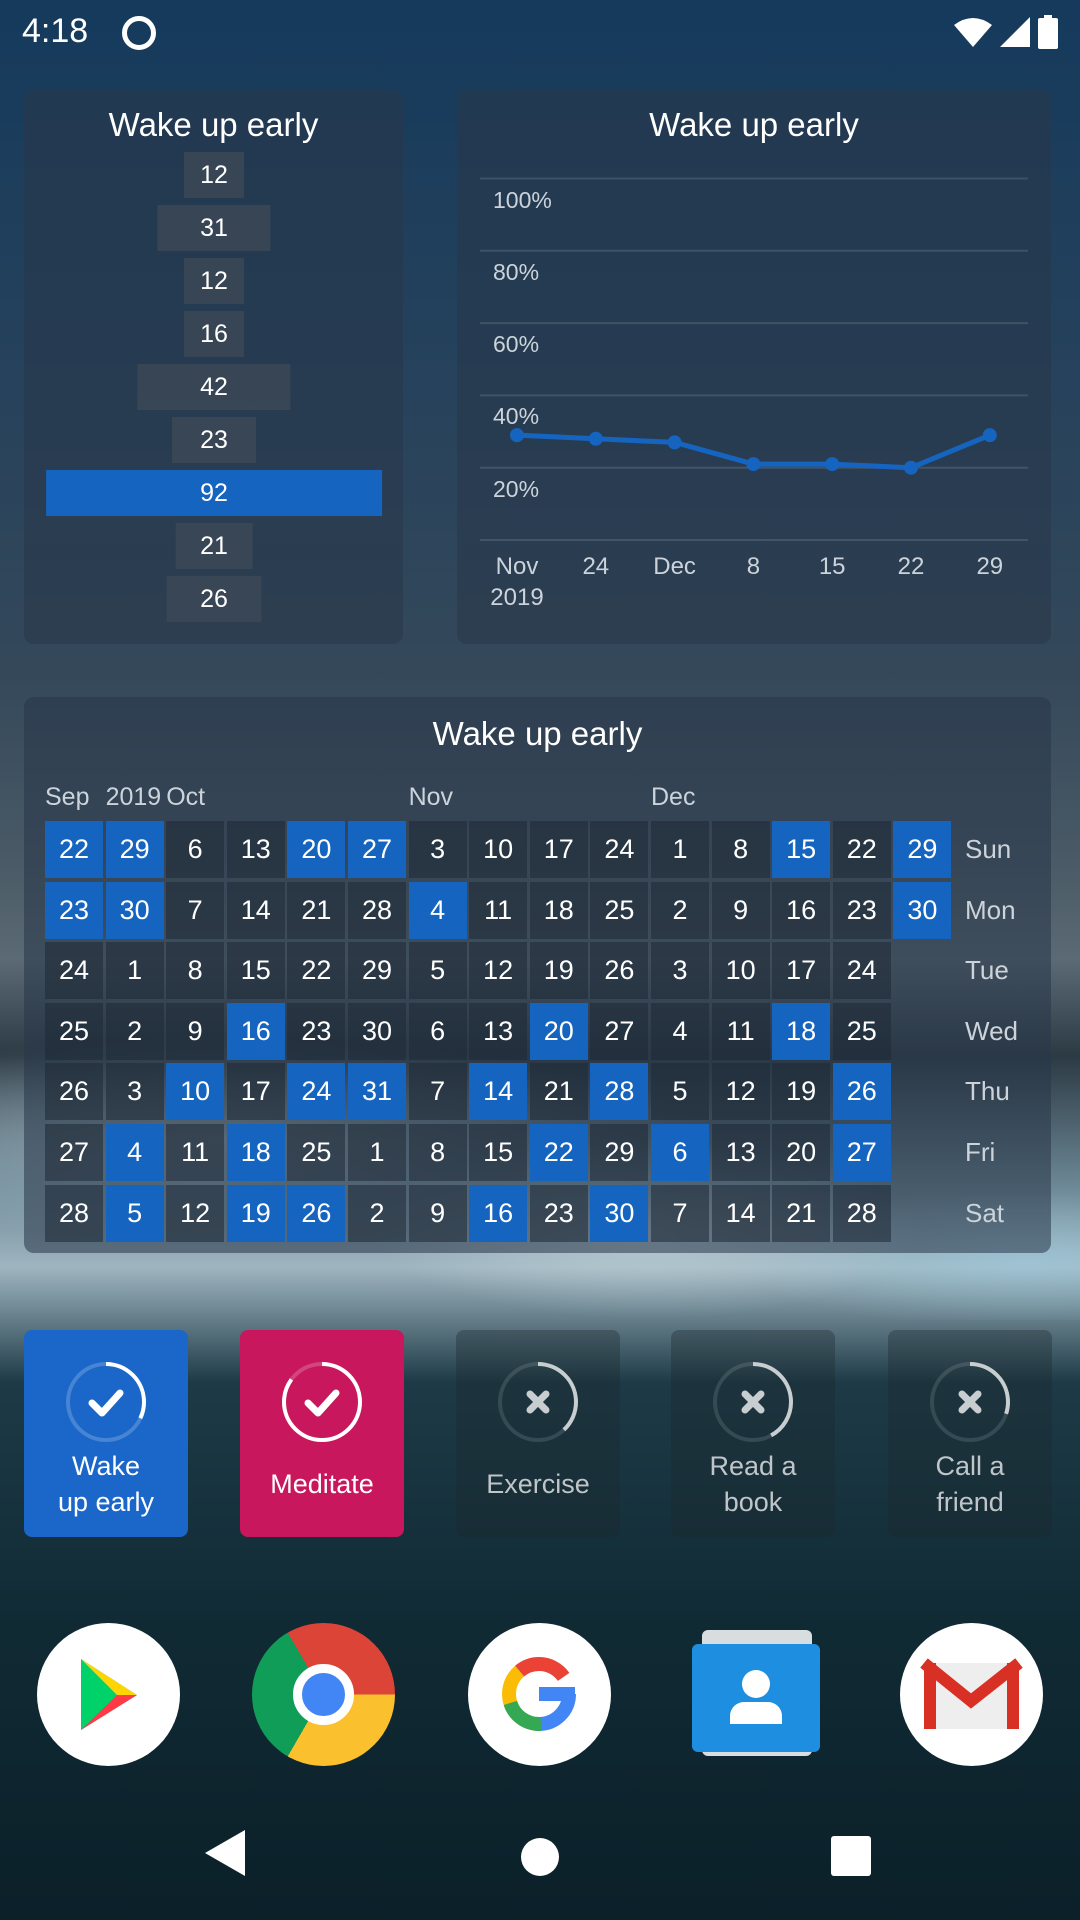 Image resolution: width=1080 pixels, height=1920 pixels. What do you see at coordinates (323, 1694) in the screenshot?
I see `chrome-icon` at bounding box center [323, 1694].